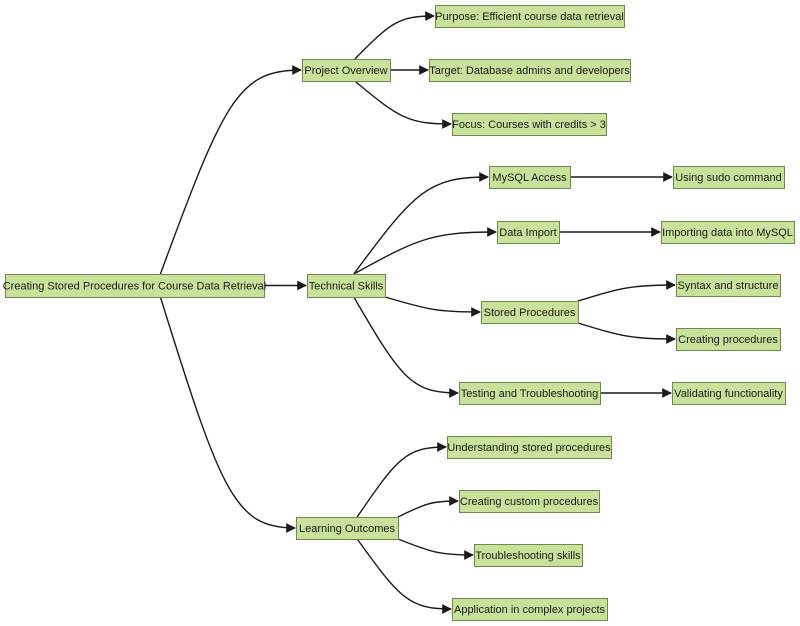 Image resolution: width=800 pixels, height=626 pixels. Describe the element at coordinates (227, 414) in the screenshot. I see `edge-root-to-learning` at that location.